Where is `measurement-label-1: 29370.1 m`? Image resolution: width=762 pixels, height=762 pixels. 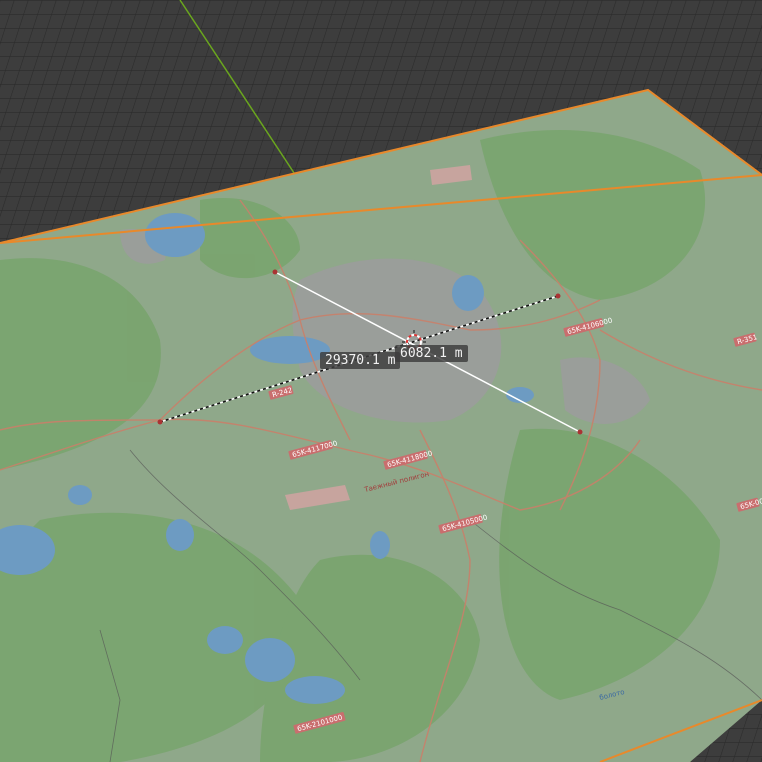
measurement-label-1: 29370.1 m is located at coordinates (360, 360).